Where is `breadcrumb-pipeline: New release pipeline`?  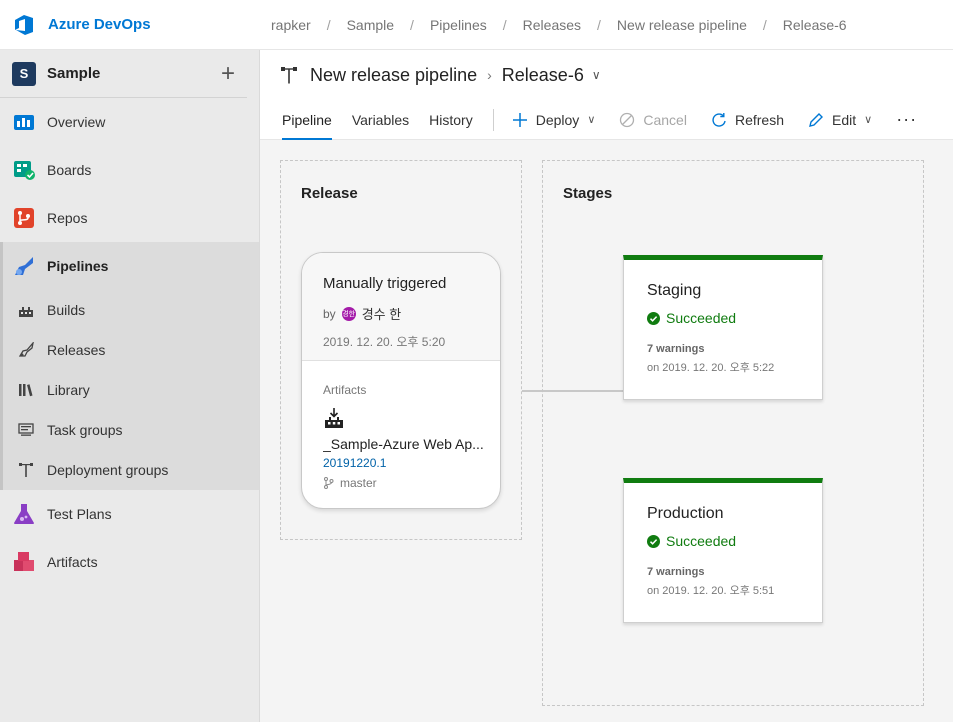 breadcrumb-pipeline: New release pipeline is located at coordinates (682, 25).